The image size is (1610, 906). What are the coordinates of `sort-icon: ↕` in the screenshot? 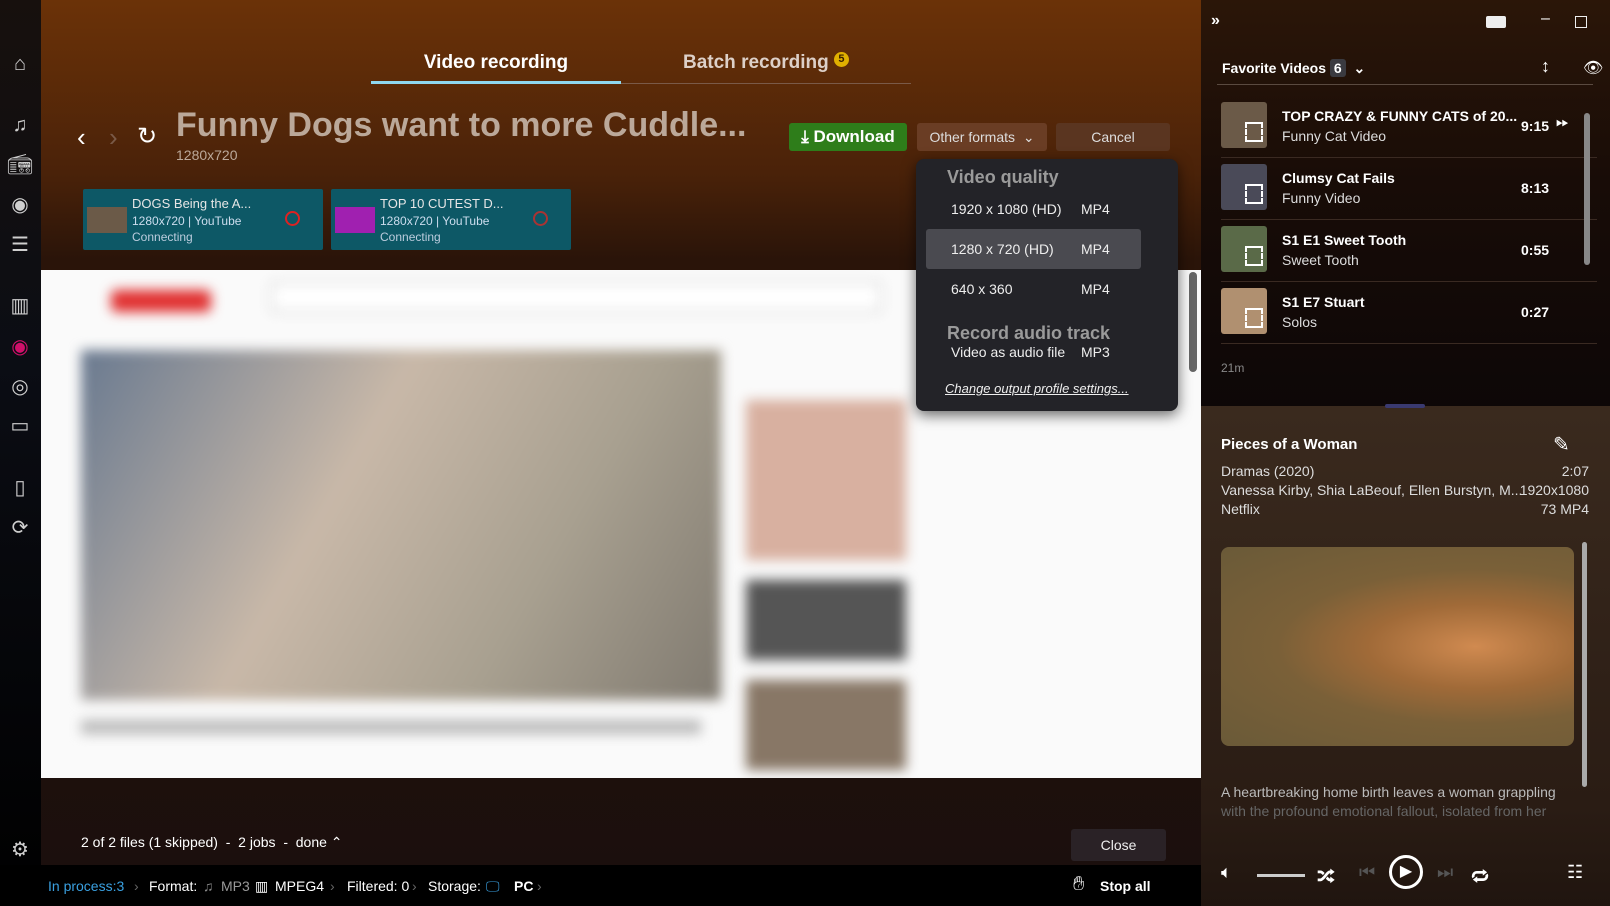 It's located at (1545, 66).